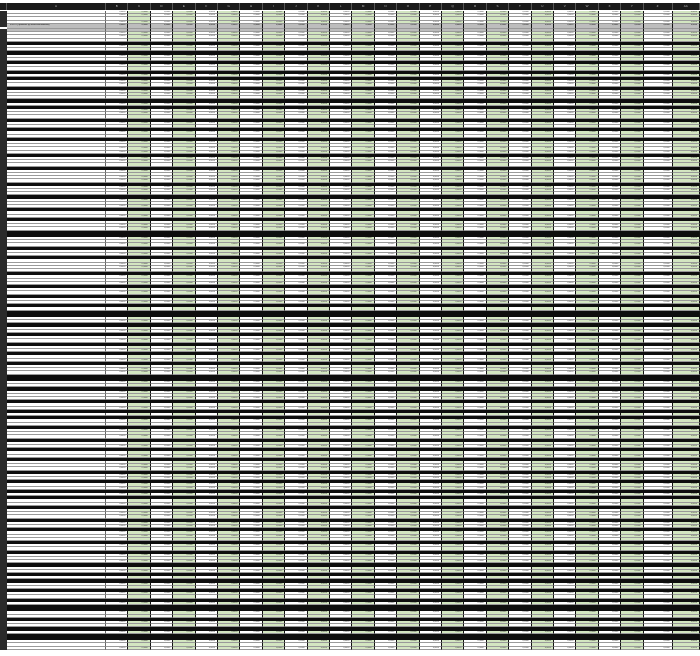 This screenshot has width=700, height=656. What do you see at coordinates (56, 648) in the screenshot?
I see `row-label-cell` at bounding box center [56, 648].